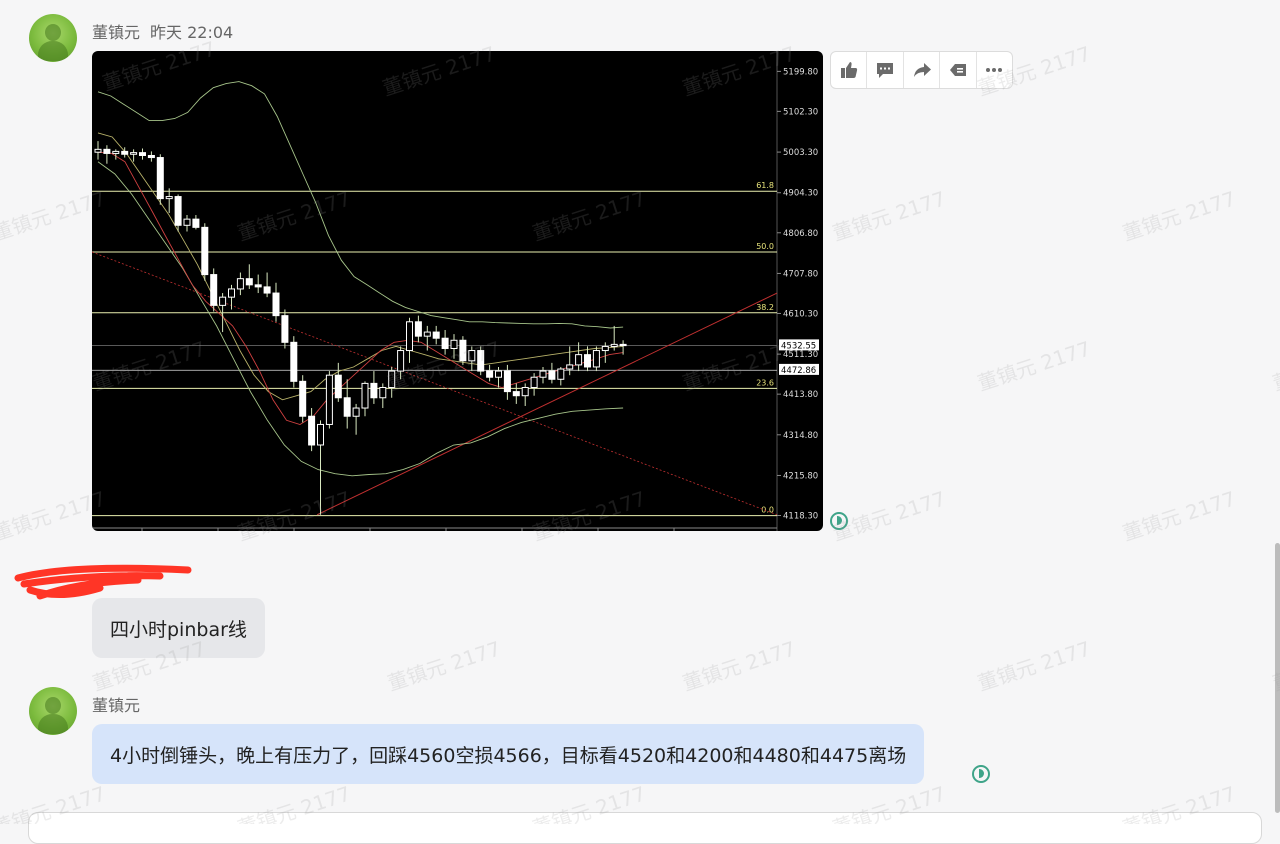 Image resolution: width=1280 pixels, height=844 pixels. I want to click on price-tag-label: 4472.86, so click(798, 371).